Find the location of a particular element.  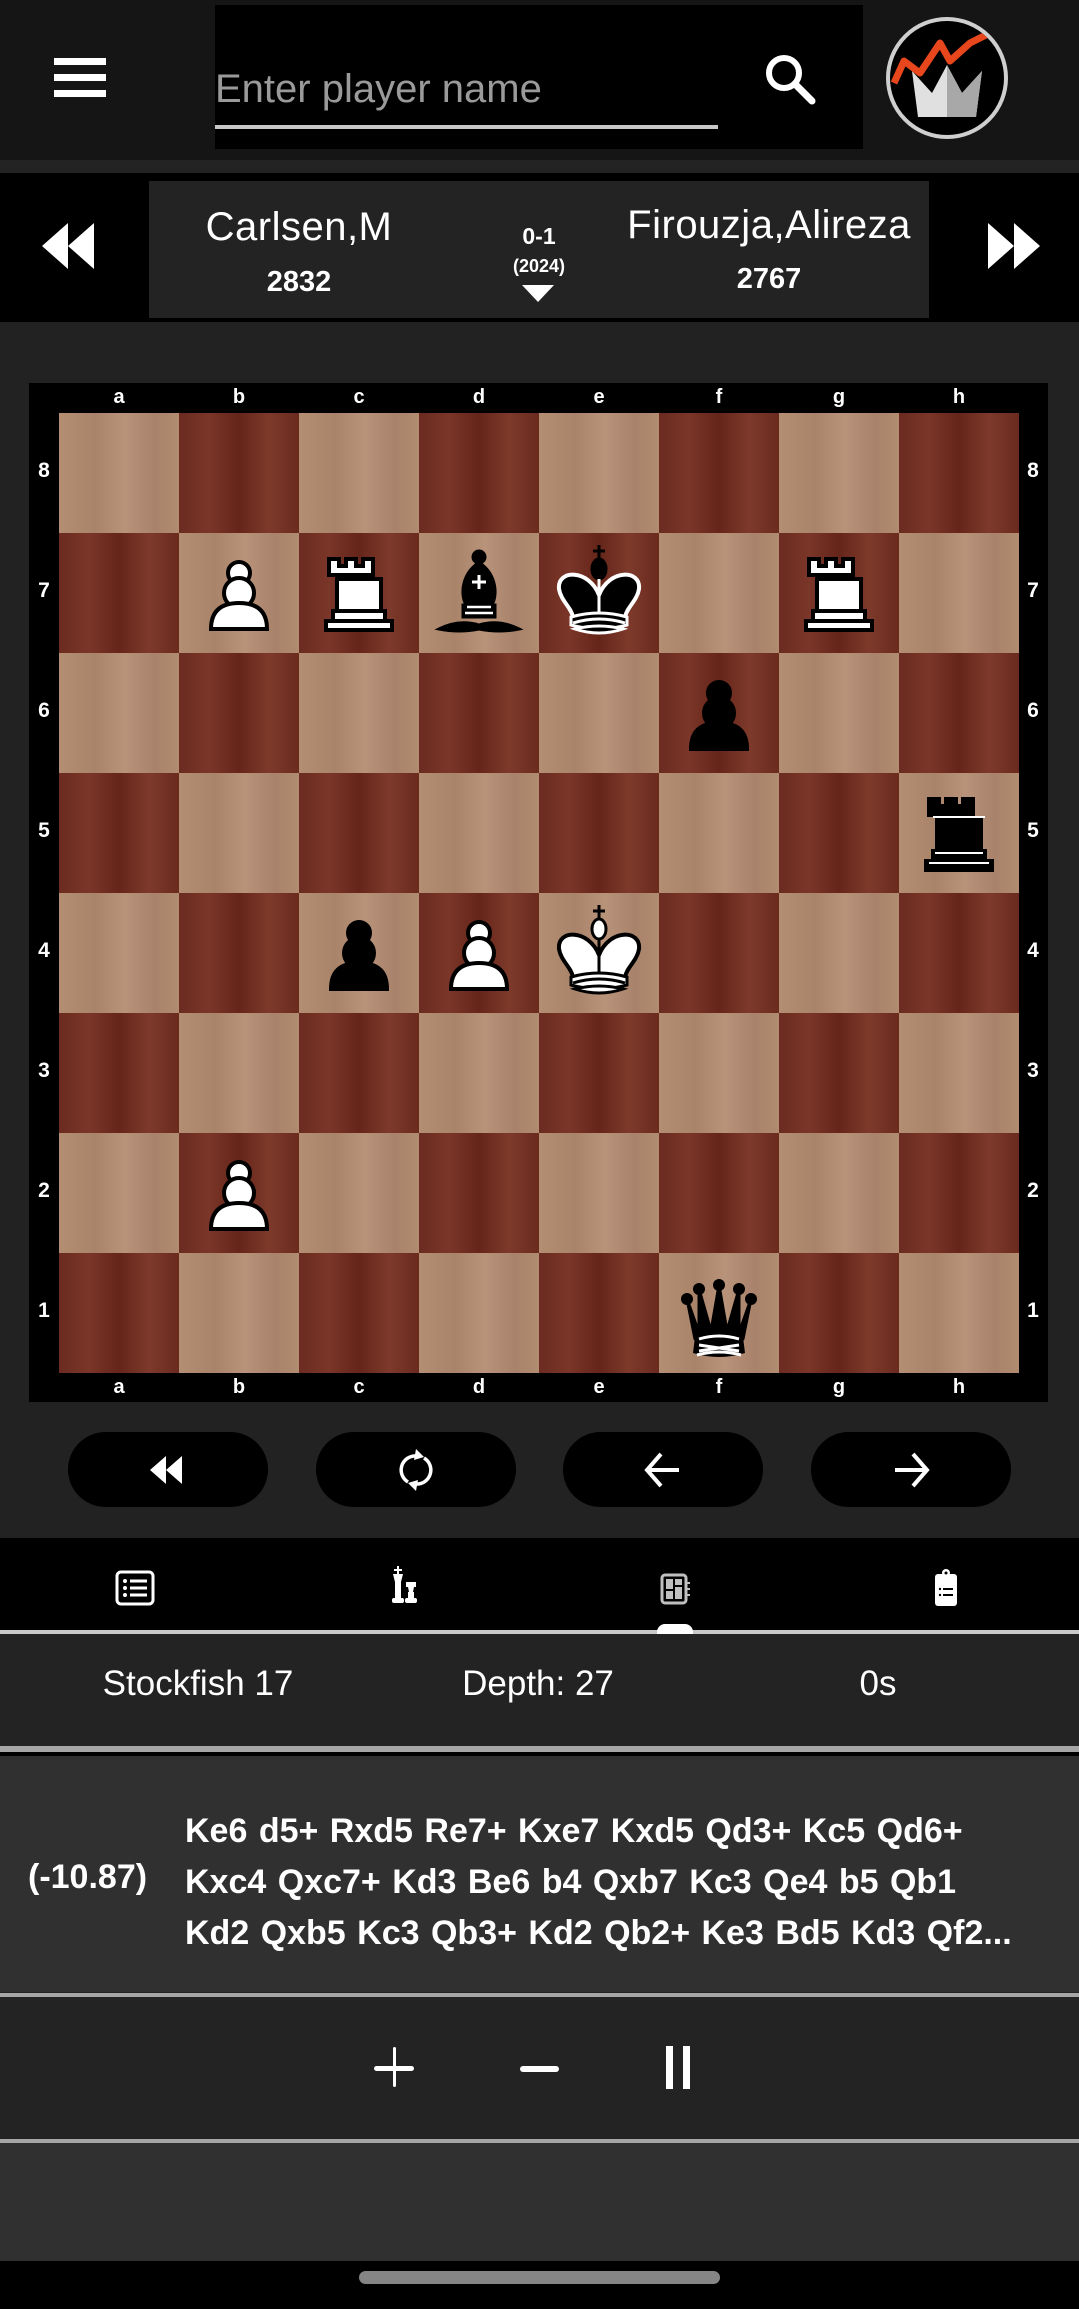

remove-line-button is located at coordinates (540, 2068).